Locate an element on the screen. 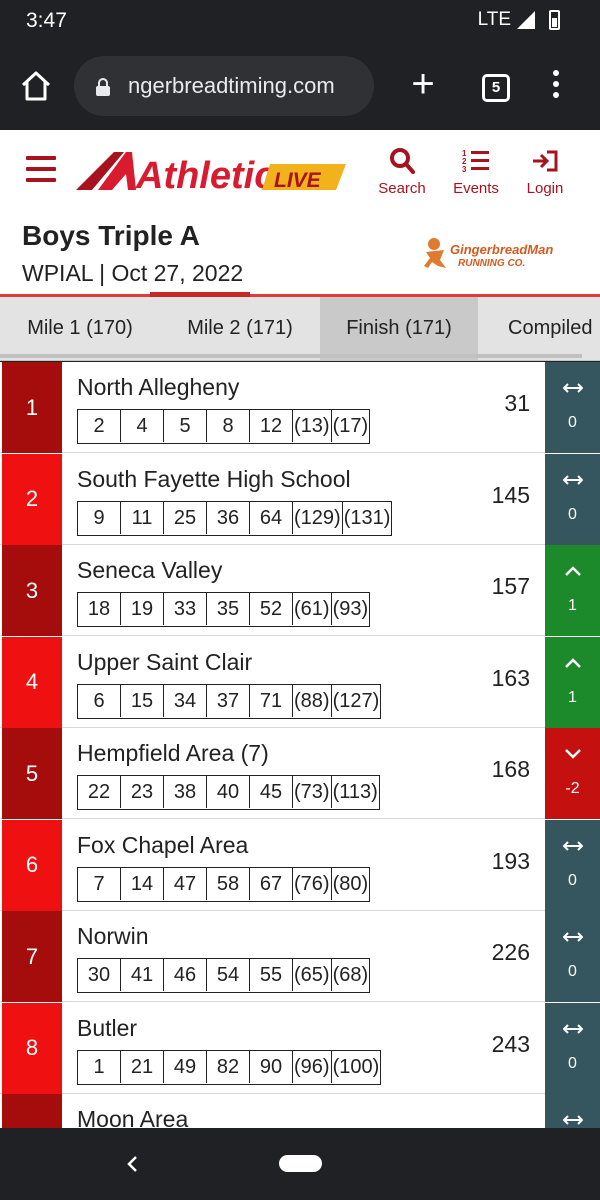  chevron-down-icon is located at coordinates (572, 754).